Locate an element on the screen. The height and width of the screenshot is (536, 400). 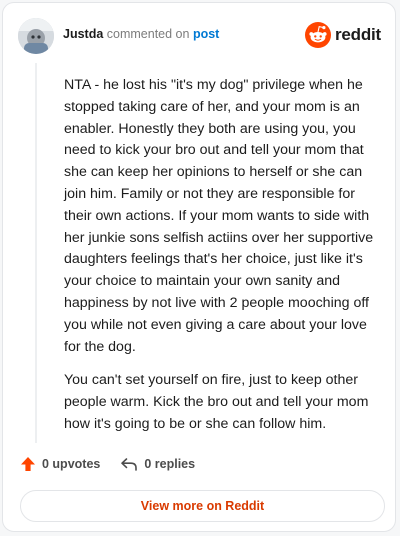
upvote-count: 0 upvotes is located at coordinates (71, 464).